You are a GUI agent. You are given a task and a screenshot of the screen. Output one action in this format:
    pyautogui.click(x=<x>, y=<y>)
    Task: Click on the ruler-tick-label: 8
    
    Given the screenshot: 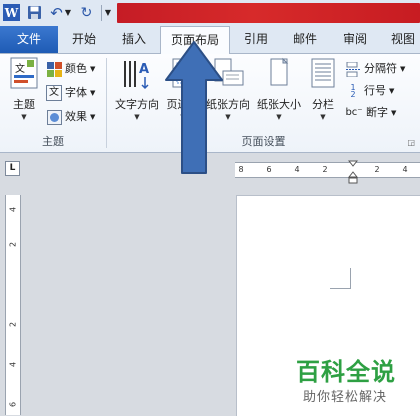 What is the action you would take?
    pyautogui.click(x=241, y=169)
    